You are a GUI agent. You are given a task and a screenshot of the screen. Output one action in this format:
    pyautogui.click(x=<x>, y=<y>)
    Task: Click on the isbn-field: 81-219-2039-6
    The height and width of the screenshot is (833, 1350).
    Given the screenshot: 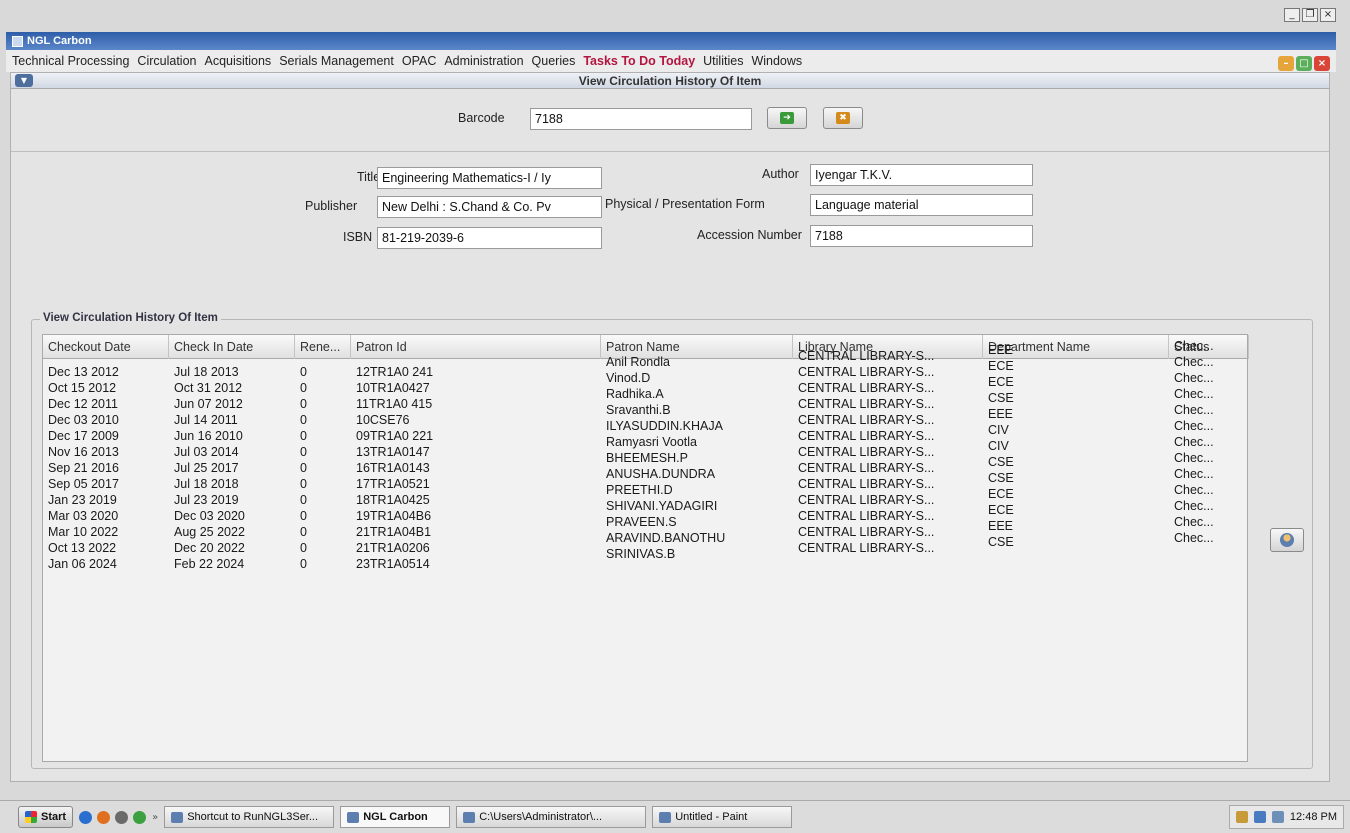 What is the action you would take?
    pyautogui.click(x=489, y=238)
    